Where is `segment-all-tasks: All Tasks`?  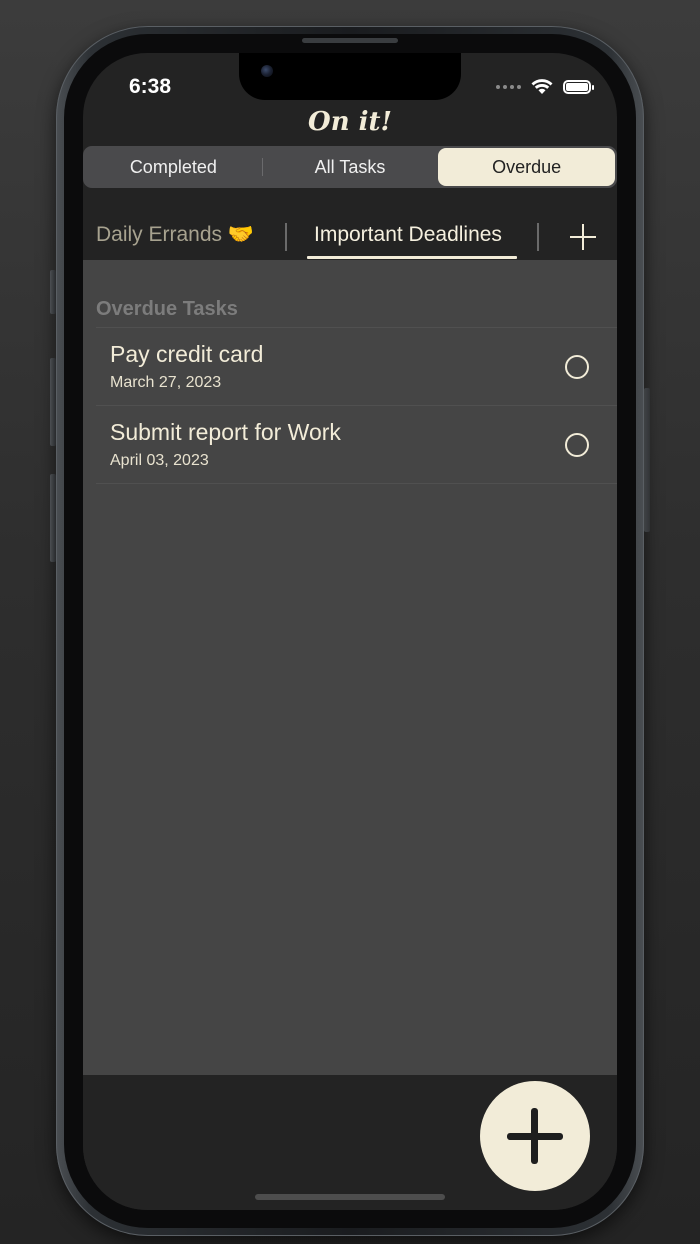 segment-all-tasks: All Tasks is located at coordinates (350, 167).